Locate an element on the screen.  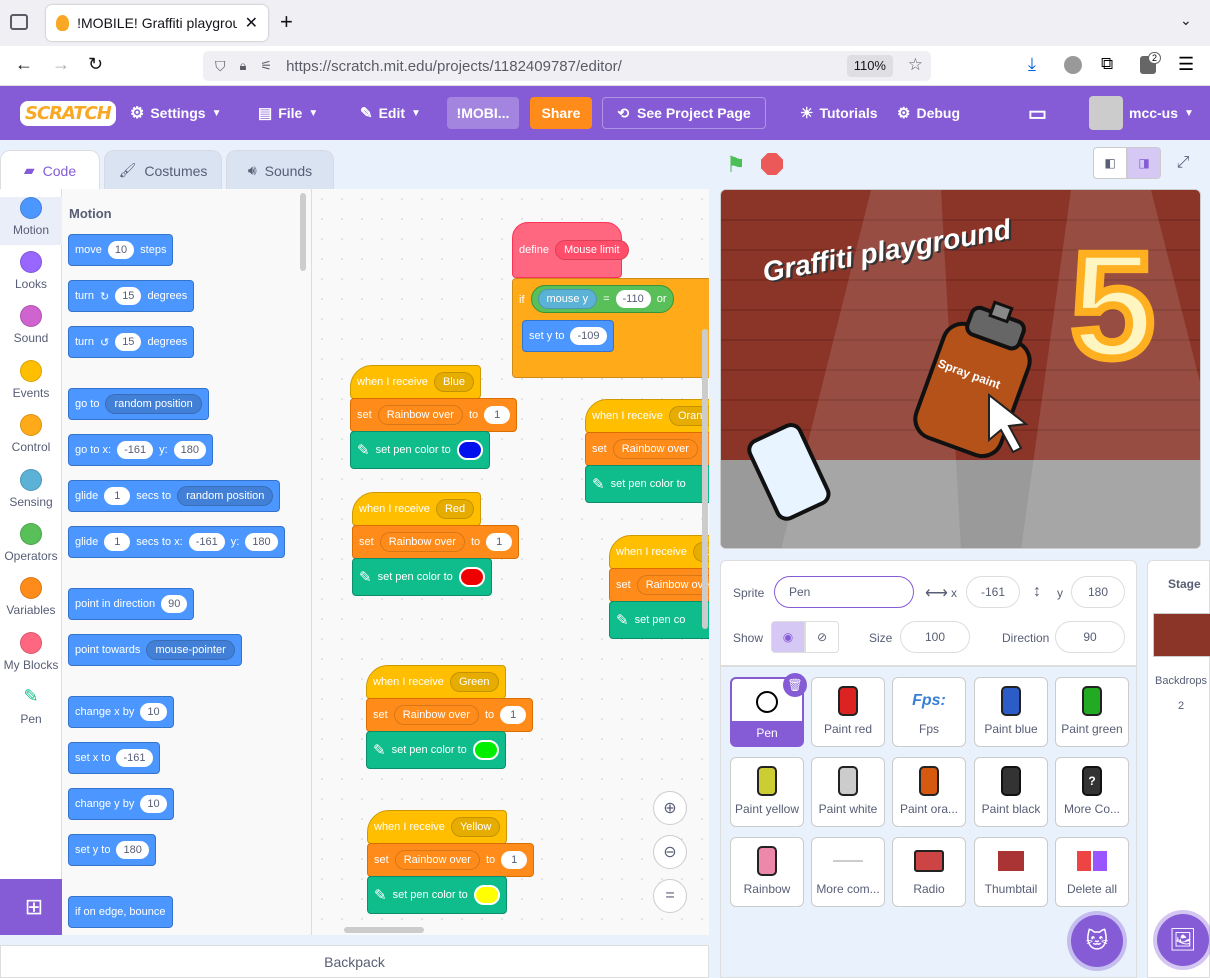
set-pen-color-block: ✎ set pen co is located at coordinates (659, 620).